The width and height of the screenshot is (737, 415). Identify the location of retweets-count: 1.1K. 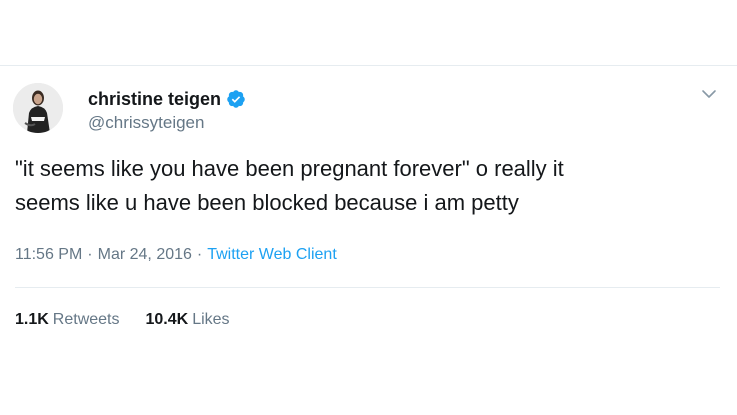
(32, 319).